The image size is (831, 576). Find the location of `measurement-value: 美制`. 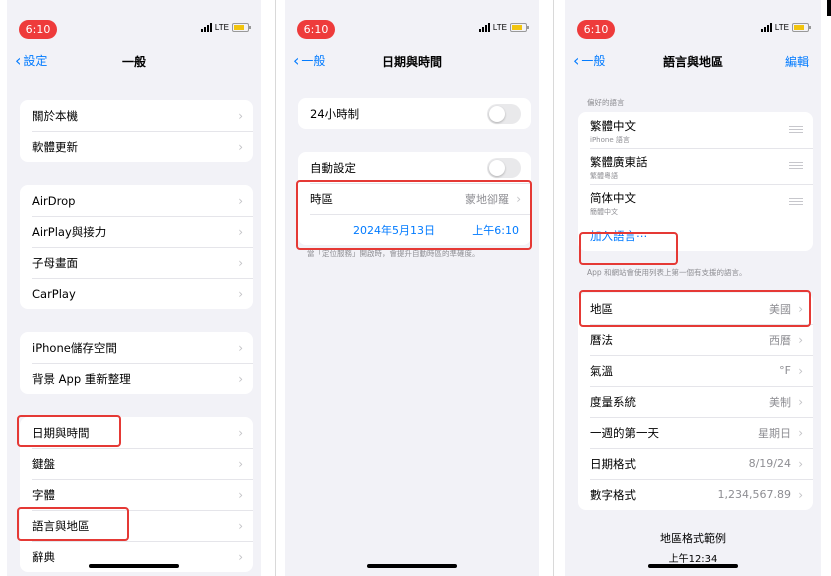

measurement-value: 美制 is located at coordinates (780, 402).